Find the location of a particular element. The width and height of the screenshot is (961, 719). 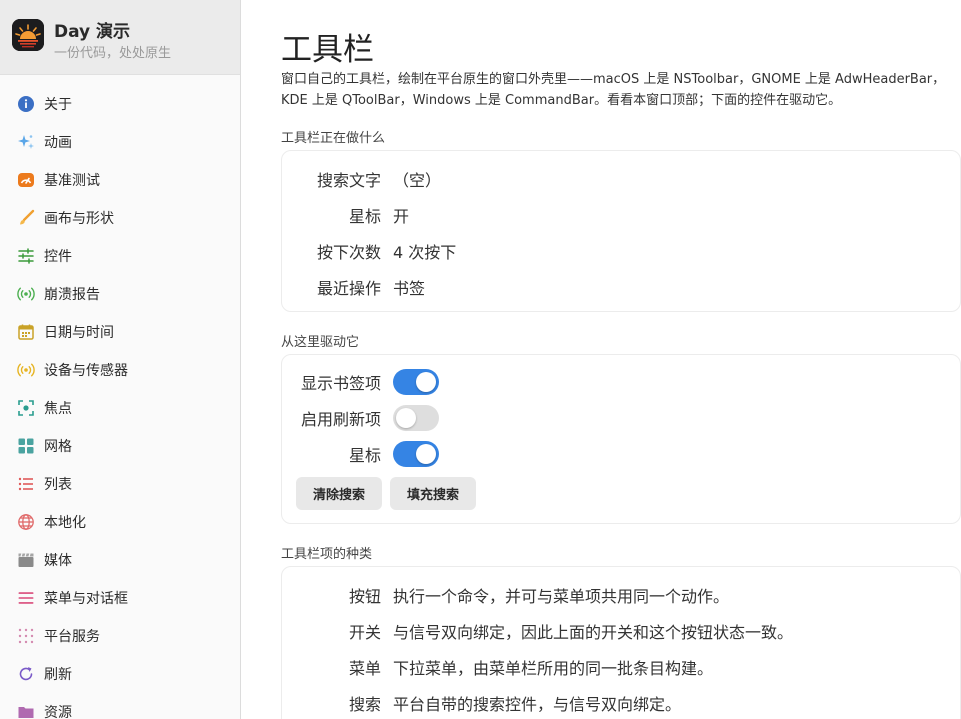

star-toggle is located at coordinates (416, 454).